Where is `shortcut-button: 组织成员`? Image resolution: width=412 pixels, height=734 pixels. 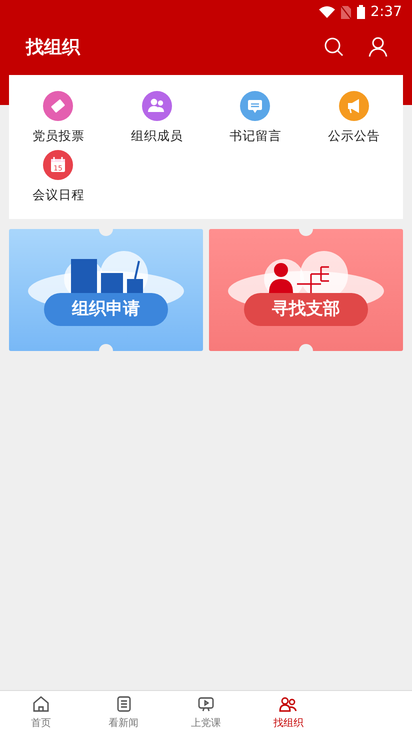 shortcut-button: 组织成员 is located at coordinates (157, 118).